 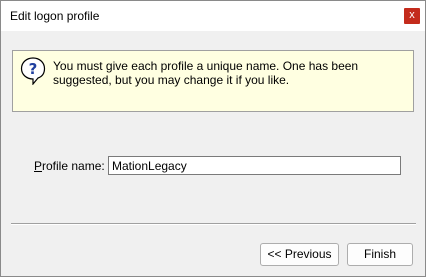 What do you see at coordinates (55, 16) in the screenshot?
I see `window-title: Edit logon profile` at bounding box center [55, 16].